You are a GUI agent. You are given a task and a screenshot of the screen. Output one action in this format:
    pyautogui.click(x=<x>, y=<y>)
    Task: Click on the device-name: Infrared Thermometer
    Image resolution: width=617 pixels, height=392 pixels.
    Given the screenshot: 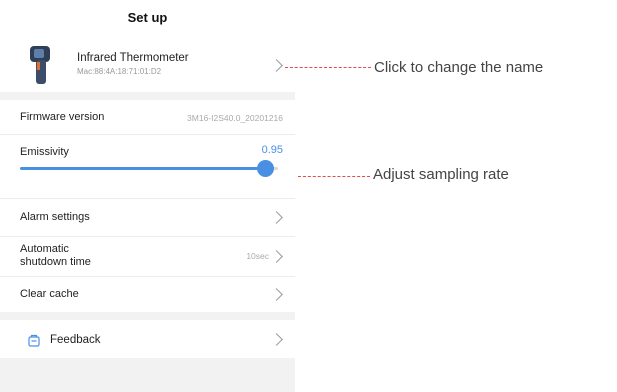 What is the action you would take?
    pyautogui.click(x=133, y=58)
    